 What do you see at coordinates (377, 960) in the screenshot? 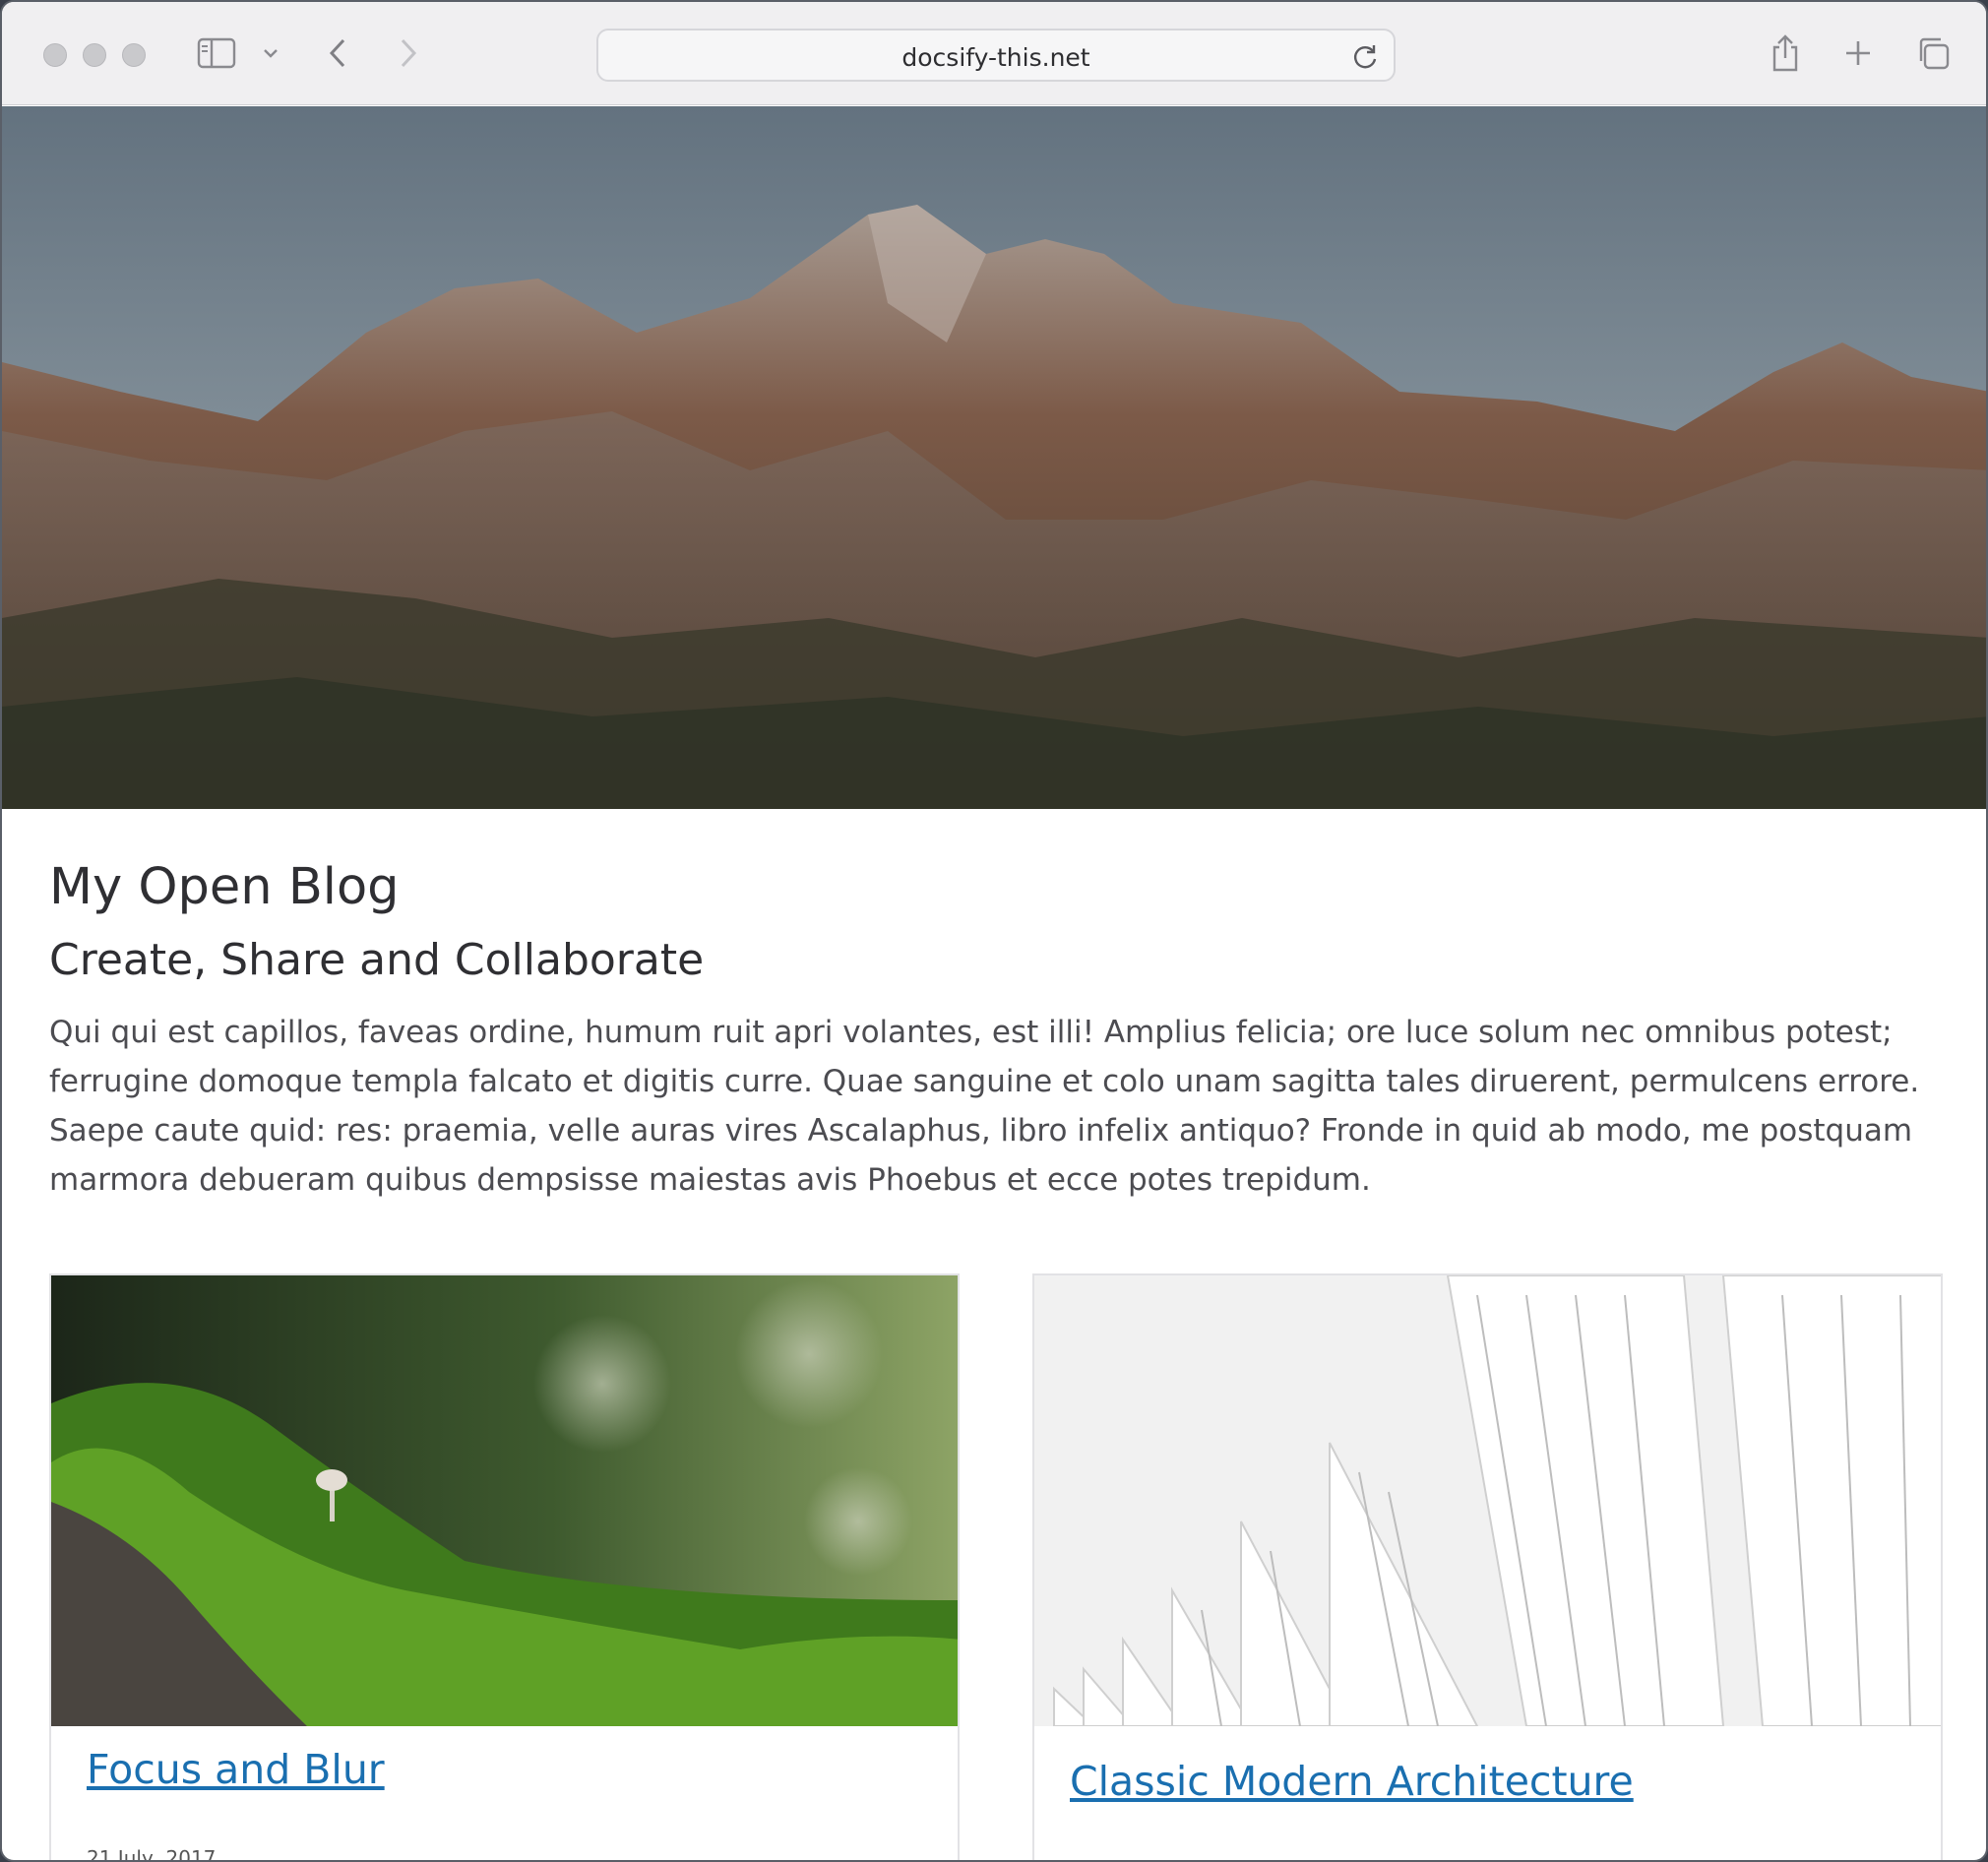
I see `page-subtitle: Create, Share and Collaborate` at bounding box center [377, 960].